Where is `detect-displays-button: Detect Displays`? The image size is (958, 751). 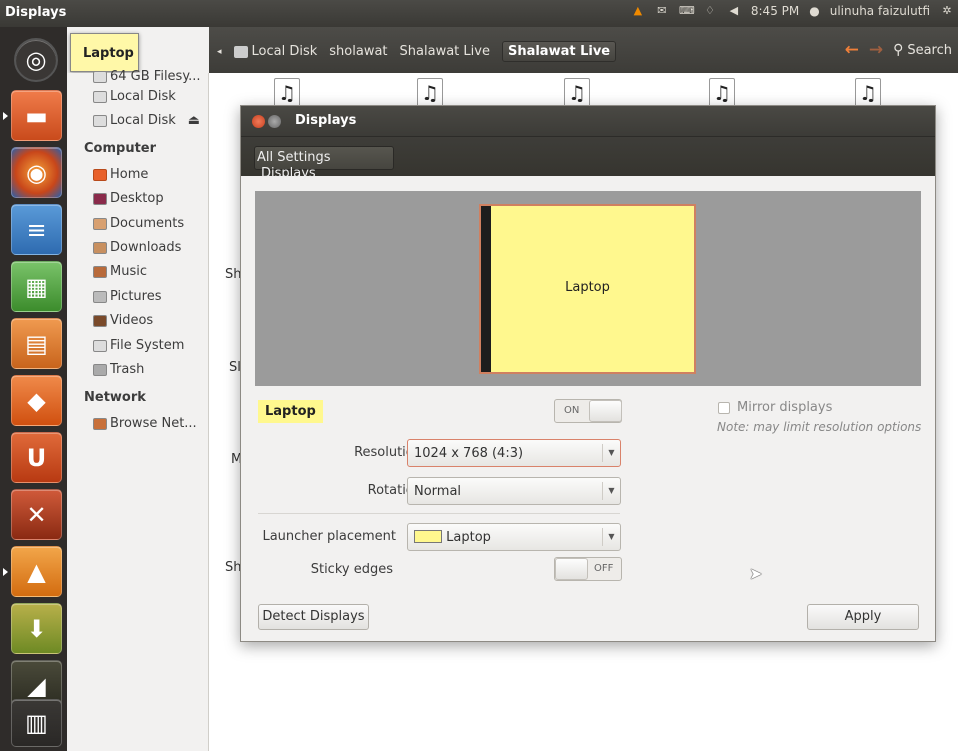
detect-displays-button: Detect Displays is located at coordinates (313, 617).